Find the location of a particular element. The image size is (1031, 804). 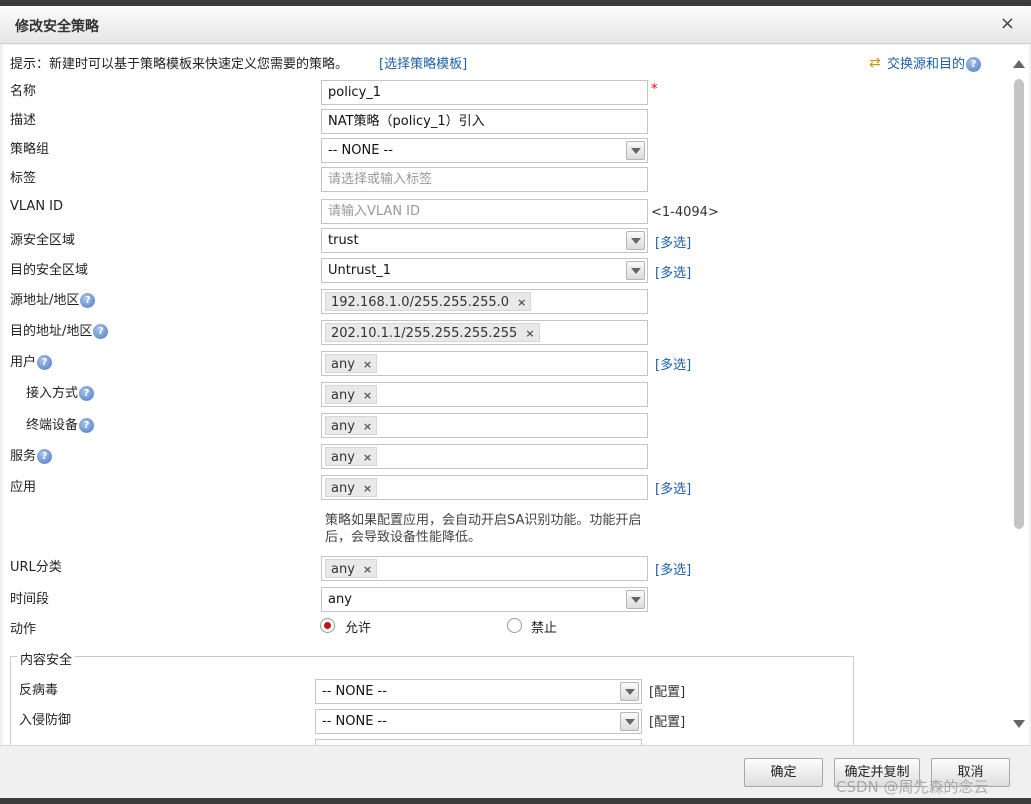

swap-label: 交换源和目的 is located at coordinates (926, 64).